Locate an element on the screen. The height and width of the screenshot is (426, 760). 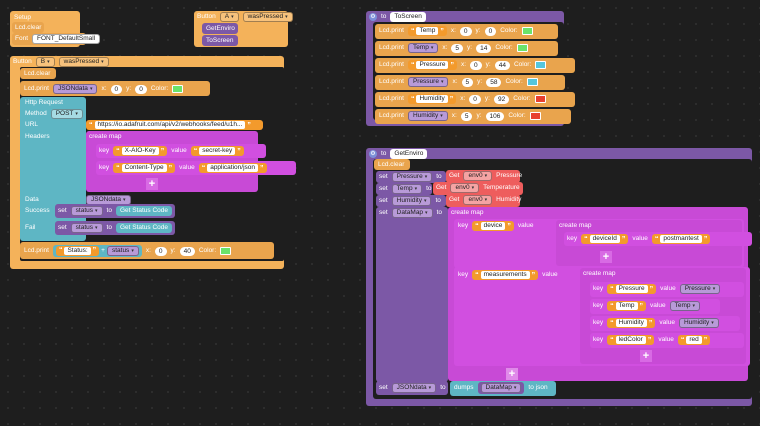
success-set-status: set status ▾ to Get Status Code is located at coordinates (115, 211).